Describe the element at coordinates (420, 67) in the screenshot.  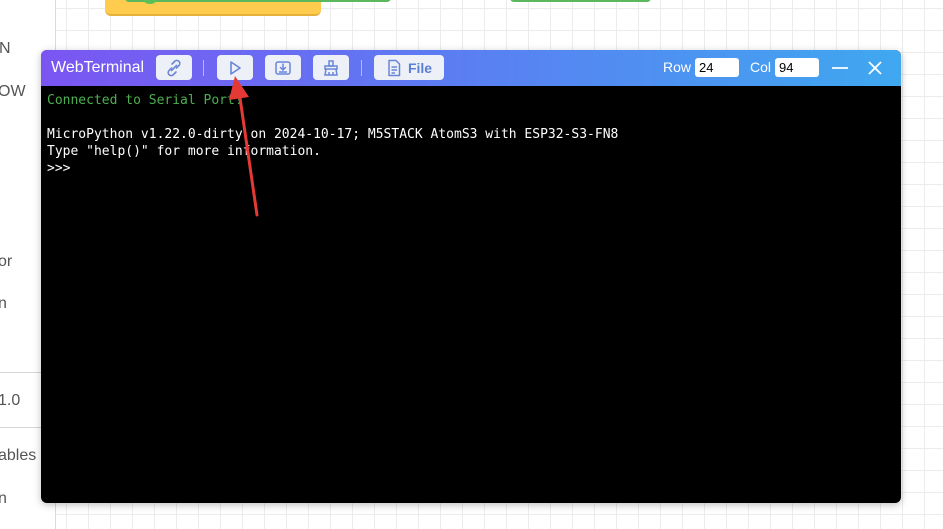
I see `file-button-label: File` at that location.